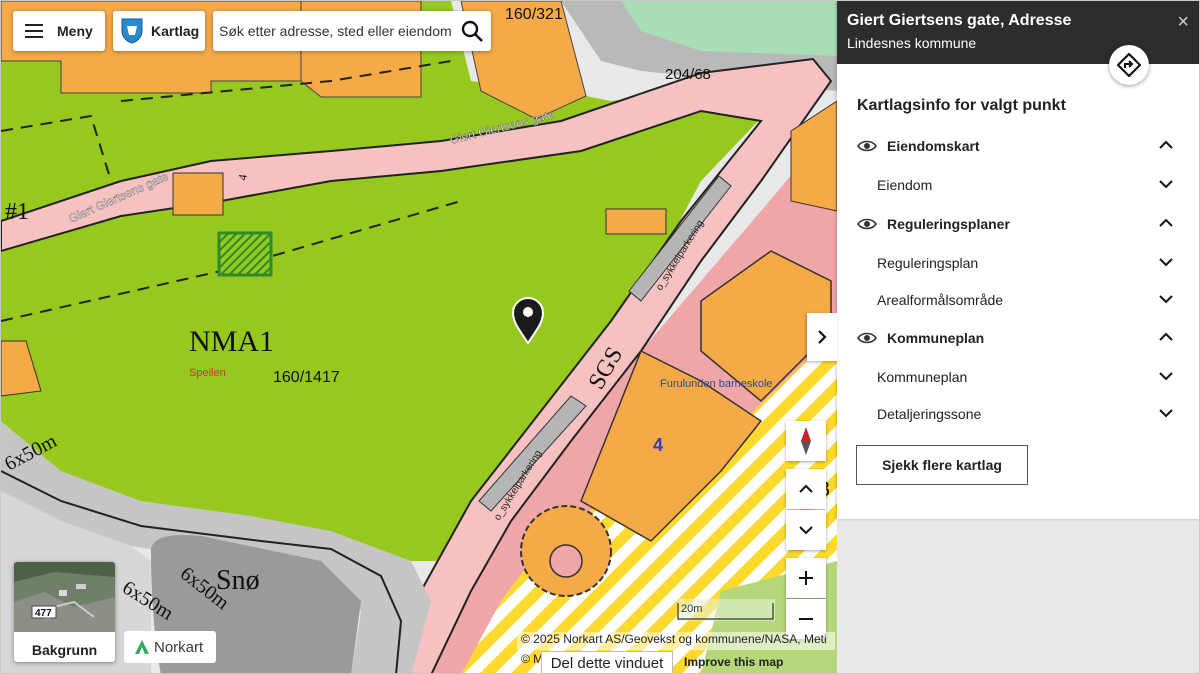 The height and width of the screenshot is (674, 1200). I want to click on improve-map-link: Improve this map, so click(733, 662).